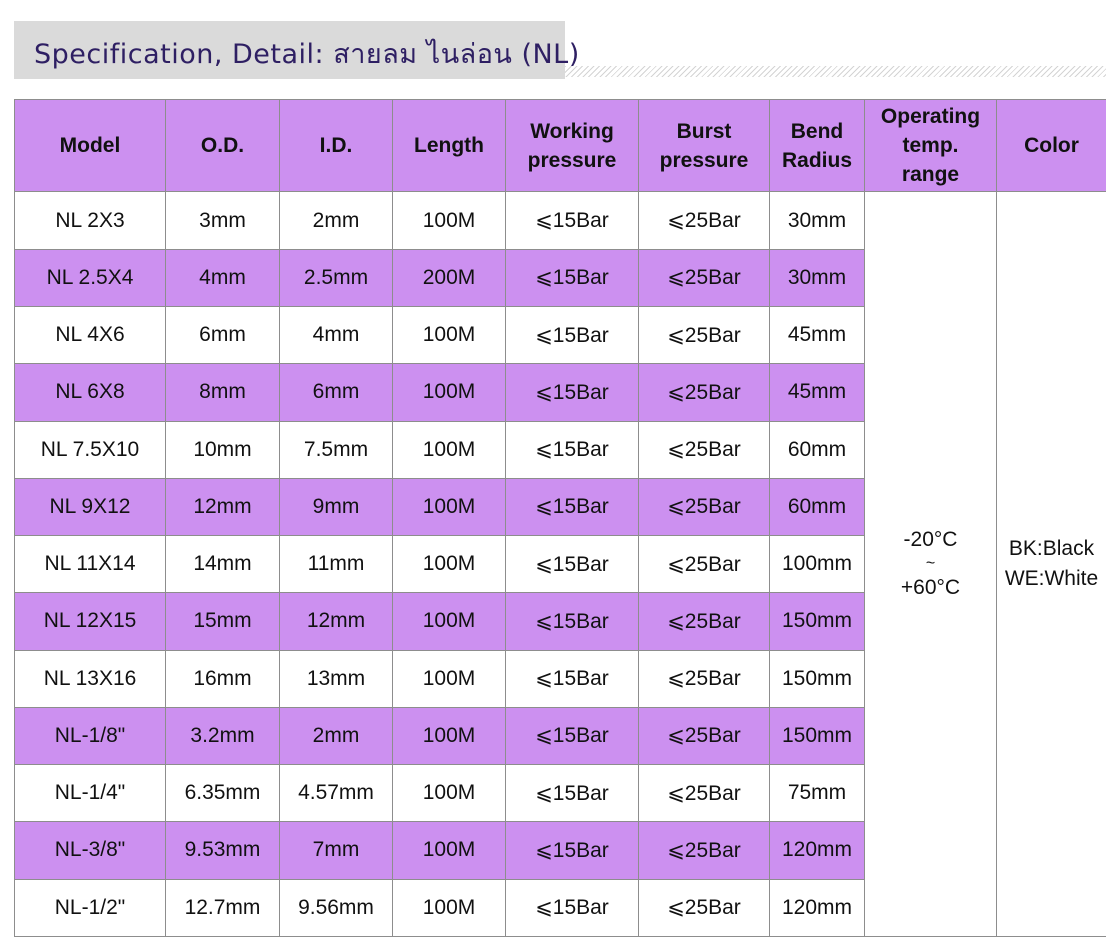 The width and height of the screenshot is (1106, 938). Describe the element at coordinates (90, 145) in the screenshot. I see `header-model: Model` at that location.